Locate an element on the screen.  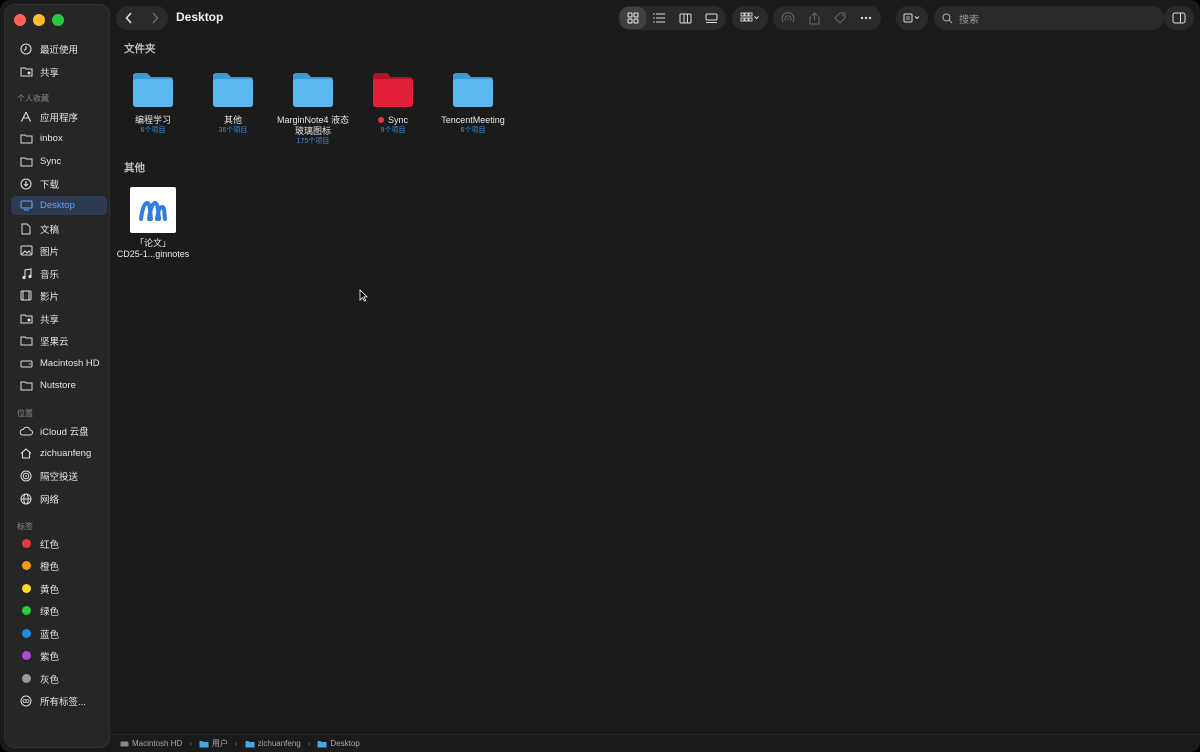
folder-item: 其他 36个项目 is located at coordinates (233, 103).